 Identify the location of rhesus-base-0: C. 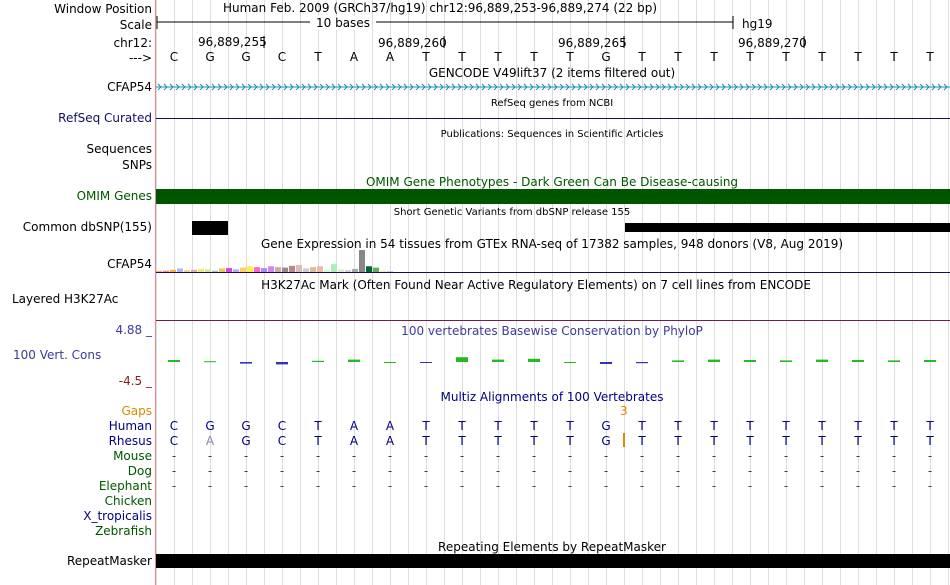
(174, 441).